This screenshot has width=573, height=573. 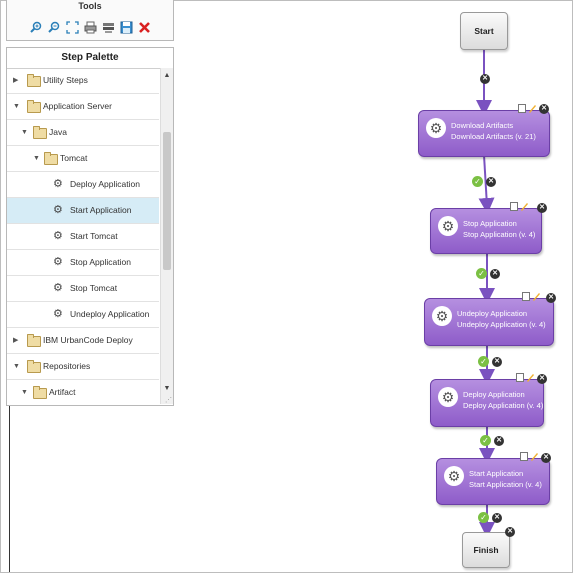 I want to click on tree-item-ibm-urbancode-deploy: ▶ IBM UrbanCode Deploy, so click(x=83, y=341).